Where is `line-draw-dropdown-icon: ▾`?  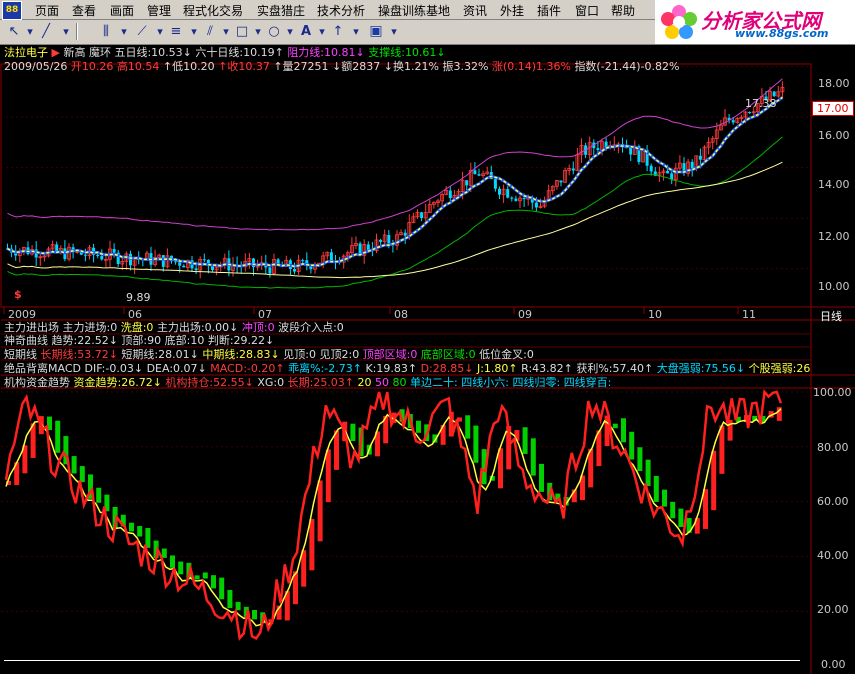 line-draw-dropdown-icon: ▾ is located at coordinates (66, 31).